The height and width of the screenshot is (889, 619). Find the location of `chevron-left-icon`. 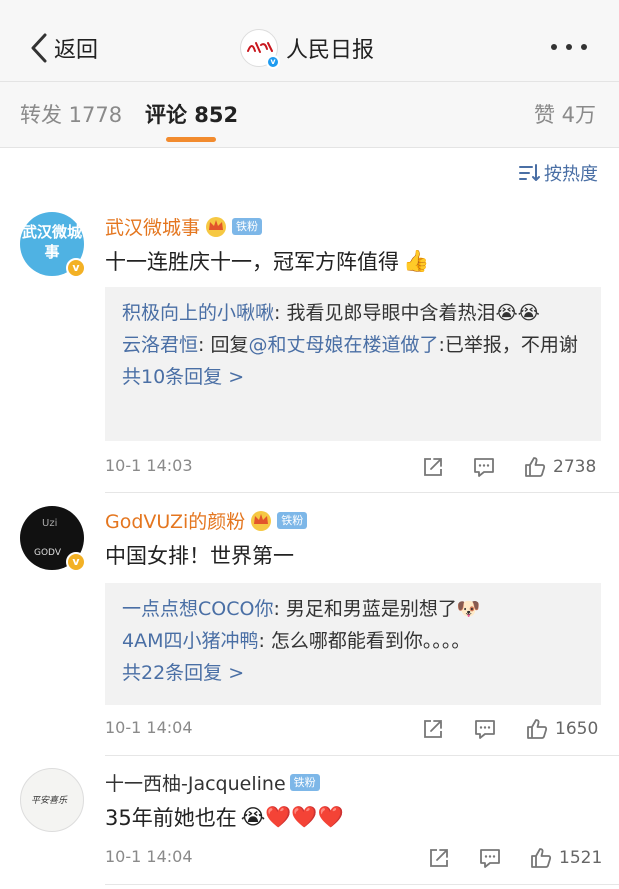

chevron-left-icon is located at coordinates (39, 48).